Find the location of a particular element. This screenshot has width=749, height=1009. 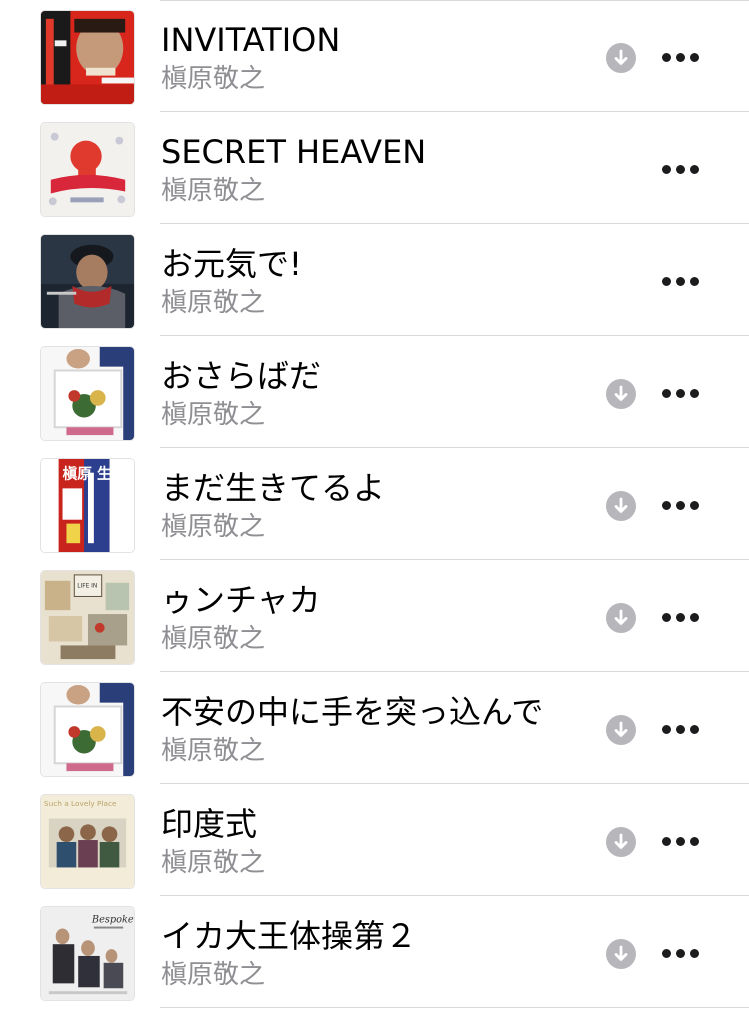

song-title: 不安の中に手を突っ込んで is located at coordinates (352, 712).